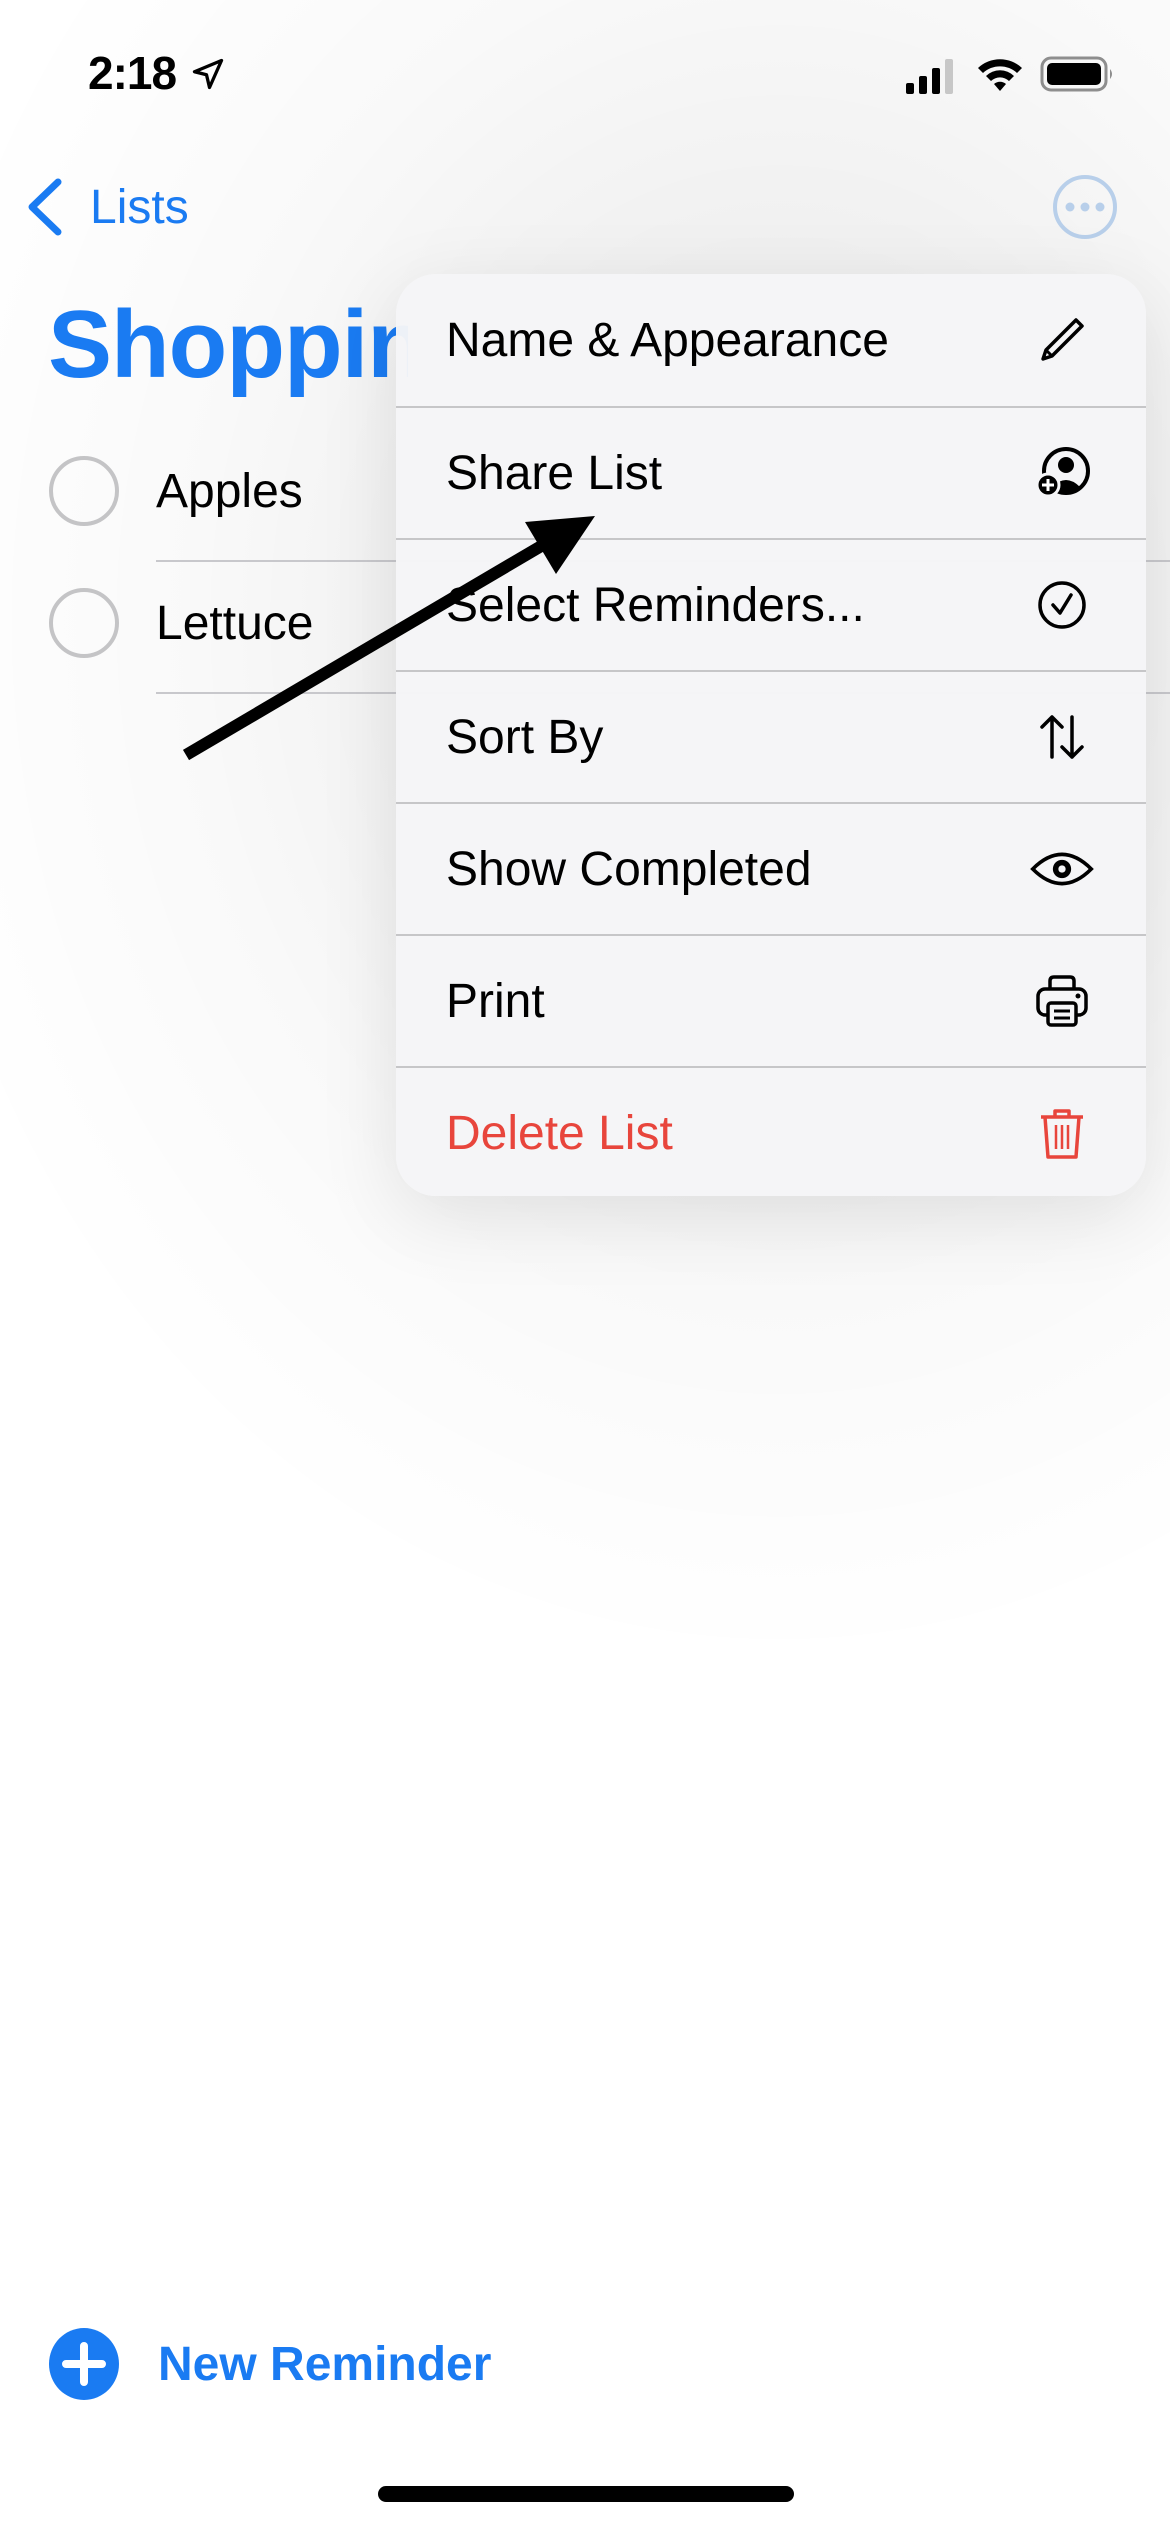 The height and width of the screenshot is (2532, 1170). What do you see at coordinates (1062, 1133) in the screenshot?
I see `trash-icon` at bounding box center [1062, 1133].